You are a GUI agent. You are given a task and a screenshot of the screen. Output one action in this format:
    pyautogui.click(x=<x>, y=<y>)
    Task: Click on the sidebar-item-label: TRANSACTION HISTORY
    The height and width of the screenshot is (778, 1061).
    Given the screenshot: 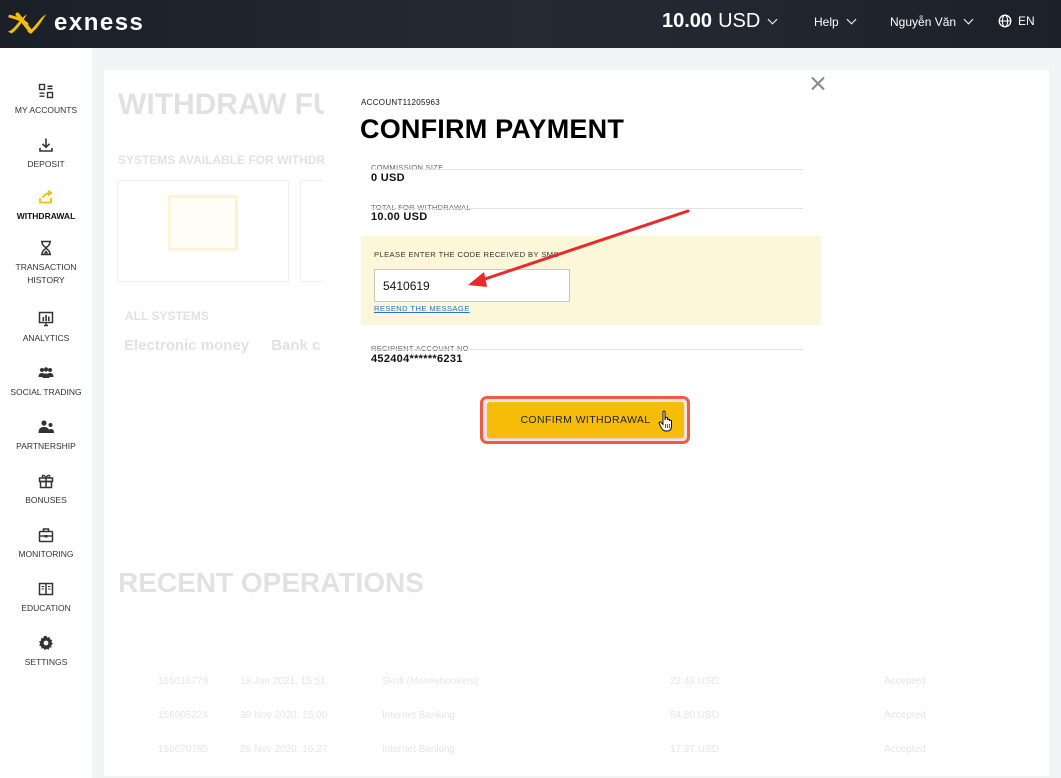 What is the action you would take?
    pyautogui.click(x=46, y=273)
    